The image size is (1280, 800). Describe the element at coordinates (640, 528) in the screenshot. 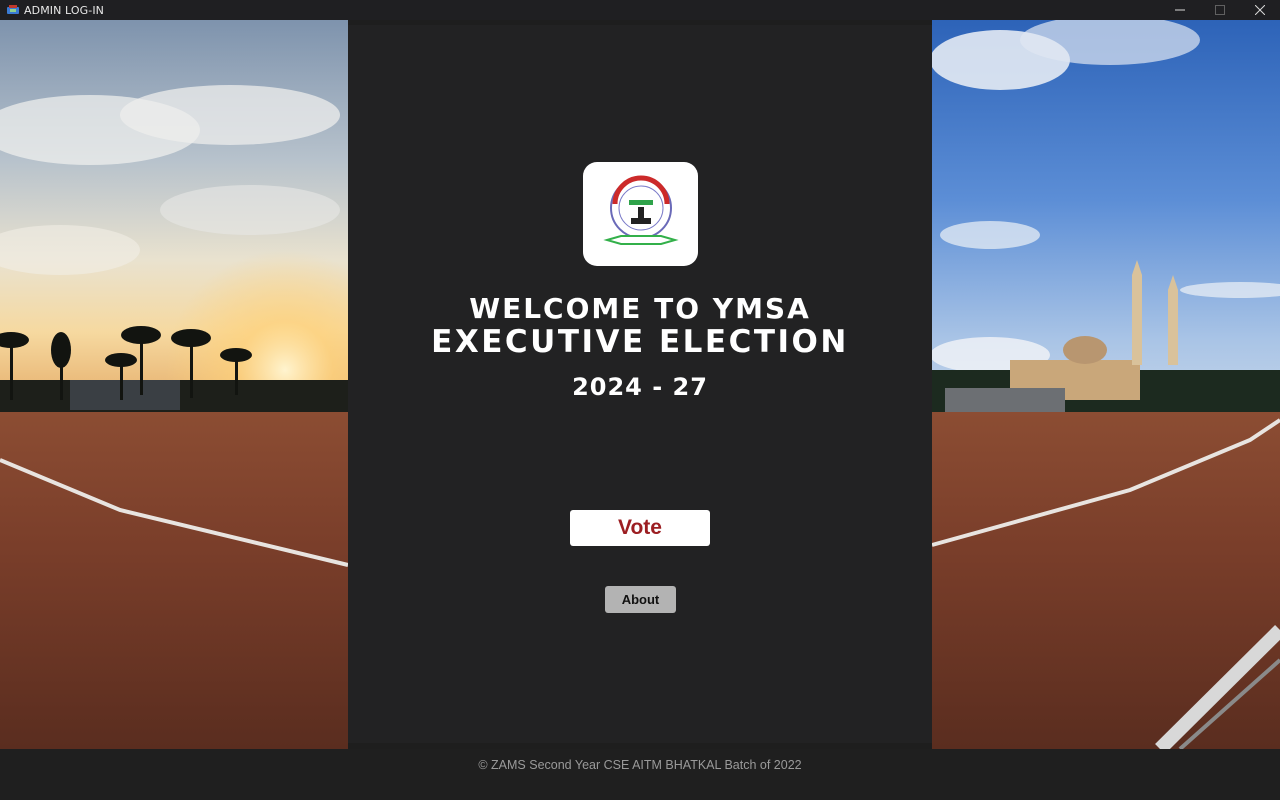

I see `vote-button: Vote` at that location.